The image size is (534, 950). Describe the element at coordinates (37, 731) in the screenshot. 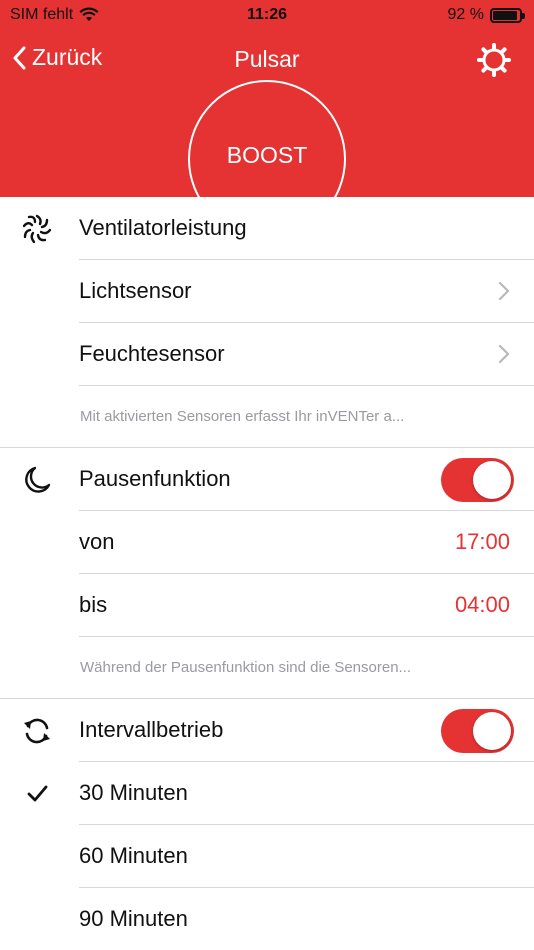

I see `refresh-icon` at that location.